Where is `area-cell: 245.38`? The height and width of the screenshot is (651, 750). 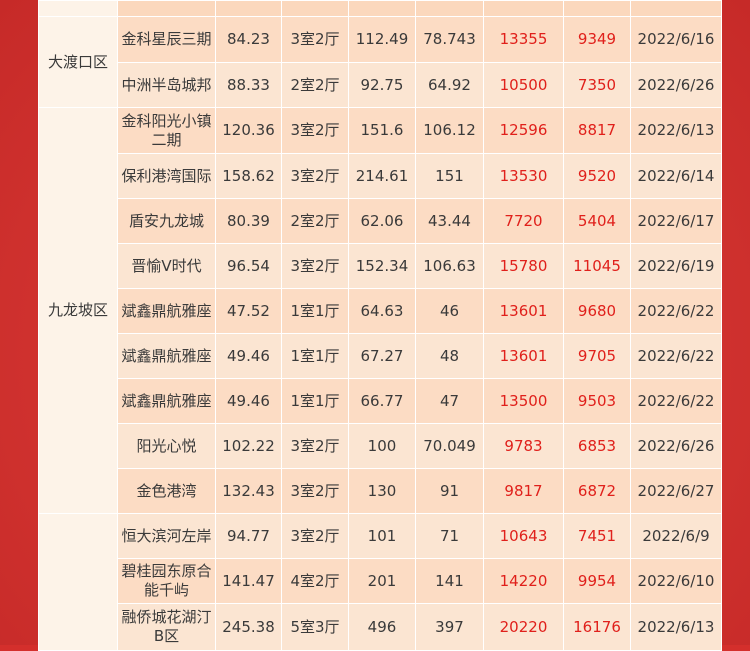 area-cell: 245.38 is located at coordinates (248, 627).